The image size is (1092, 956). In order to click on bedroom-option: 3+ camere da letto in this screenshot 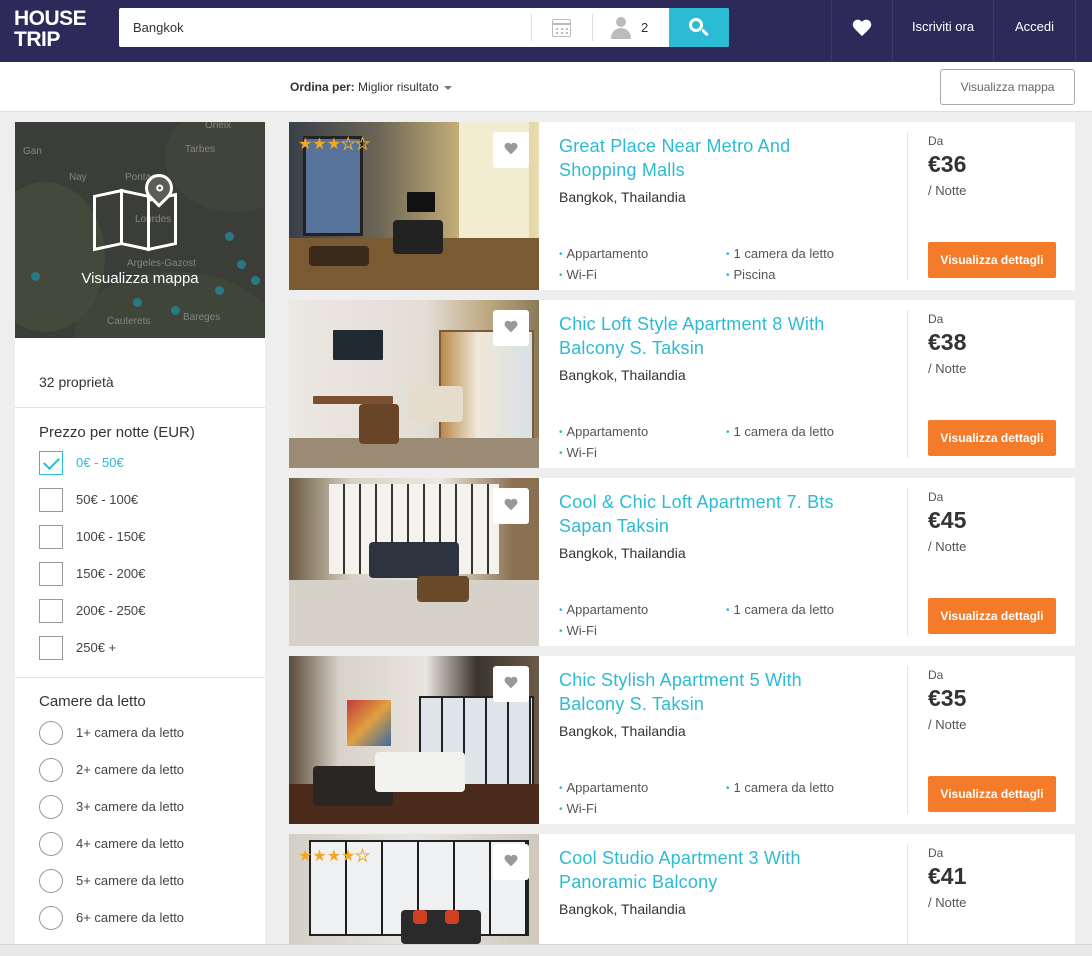, I will do `click(149, 807)`.